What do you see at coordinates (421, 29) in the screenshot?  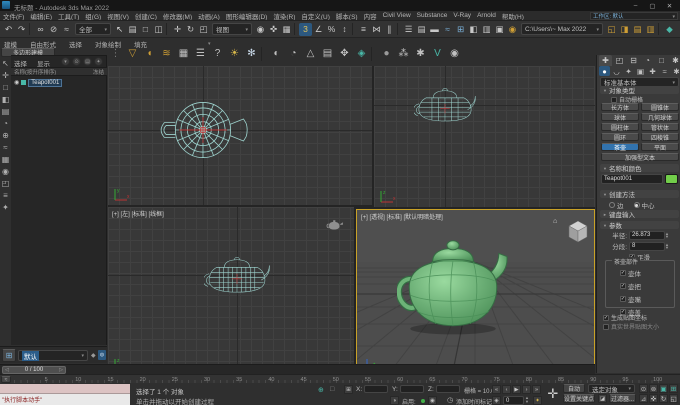 I see `toggle-layer-explorer-icon: ▤` at bounding box center [421, 29].